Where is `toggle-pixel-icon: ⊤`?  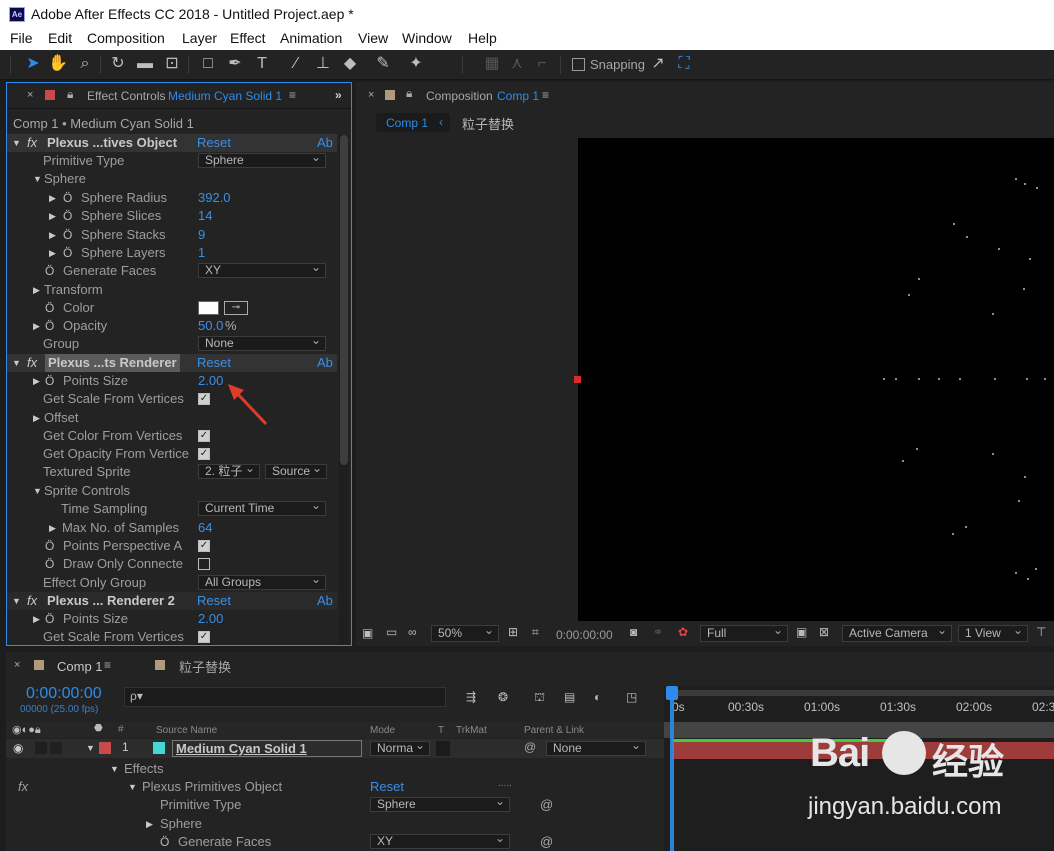
toggle-pixel-icon: ⊤ is located at coordinates (1041, 632).